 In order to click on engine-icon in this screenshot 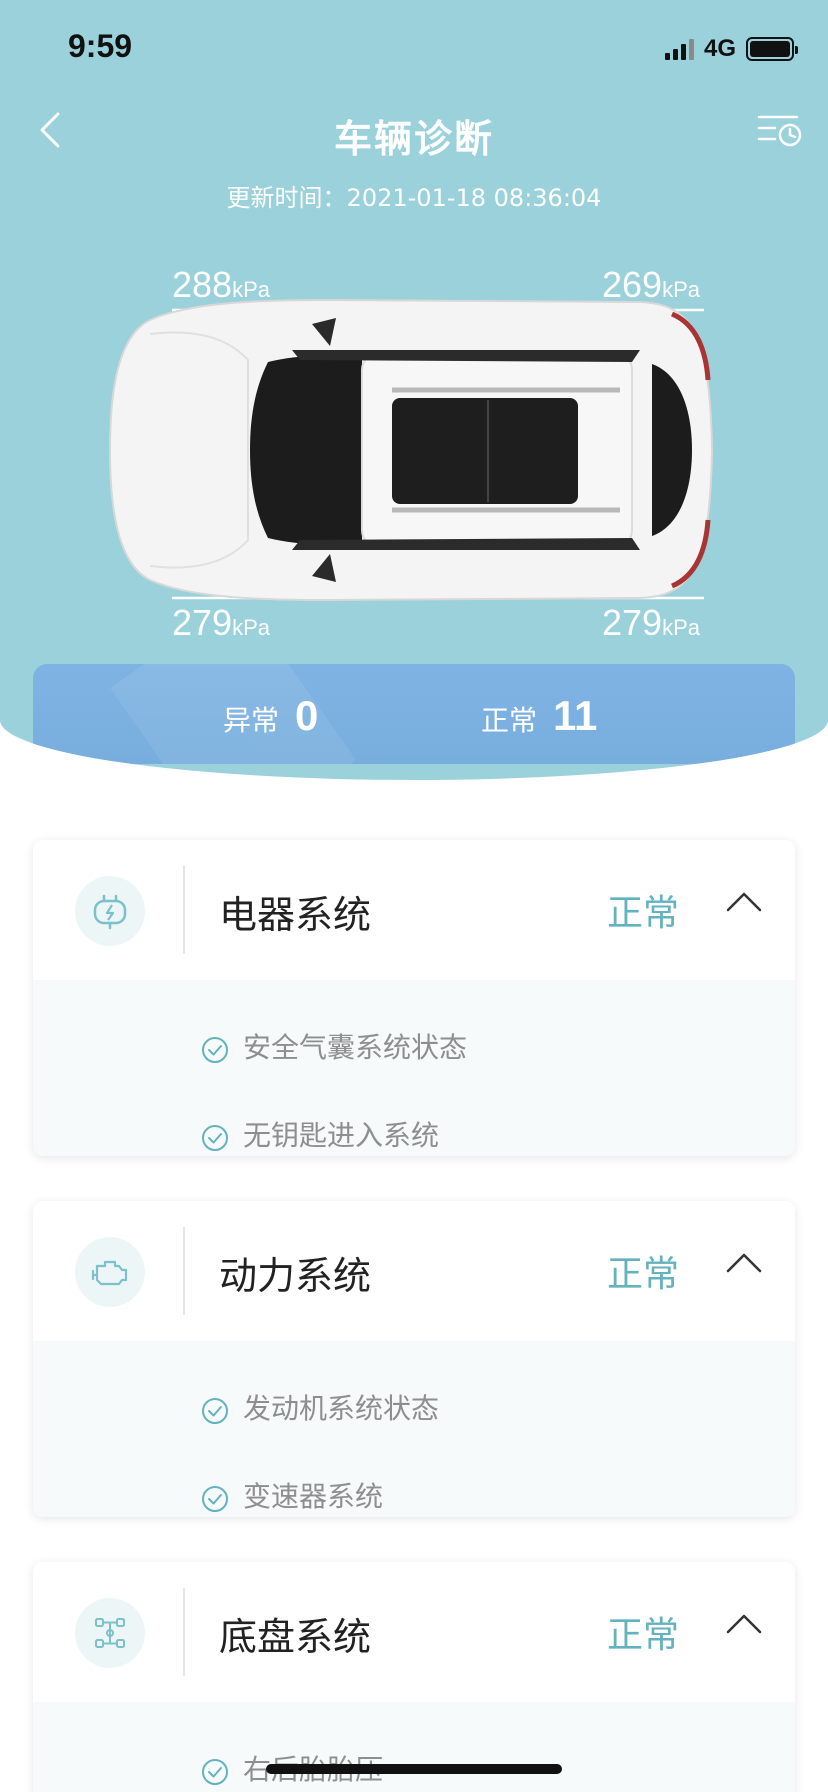, I will do `click(110, 1272)`.